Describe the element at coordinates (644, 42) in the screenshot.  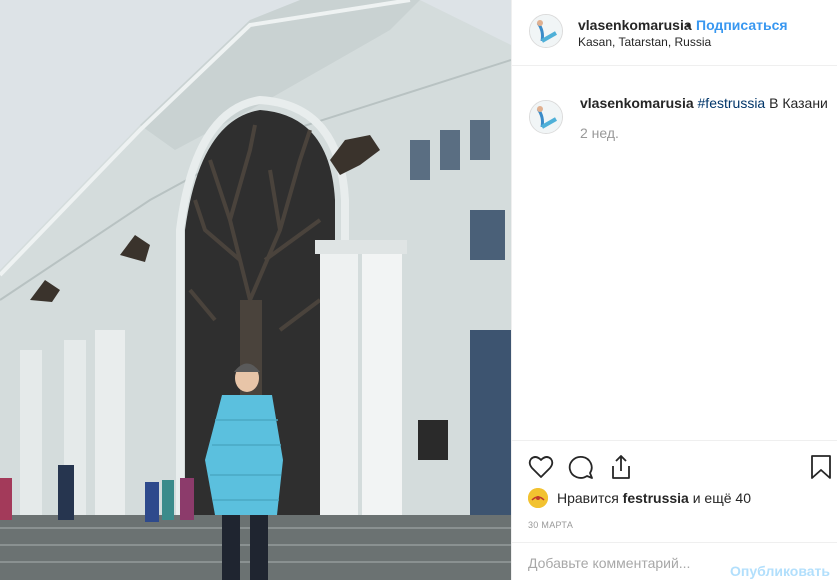
I see `location-link: Kasan, Tatarstan, Russia` at that location.